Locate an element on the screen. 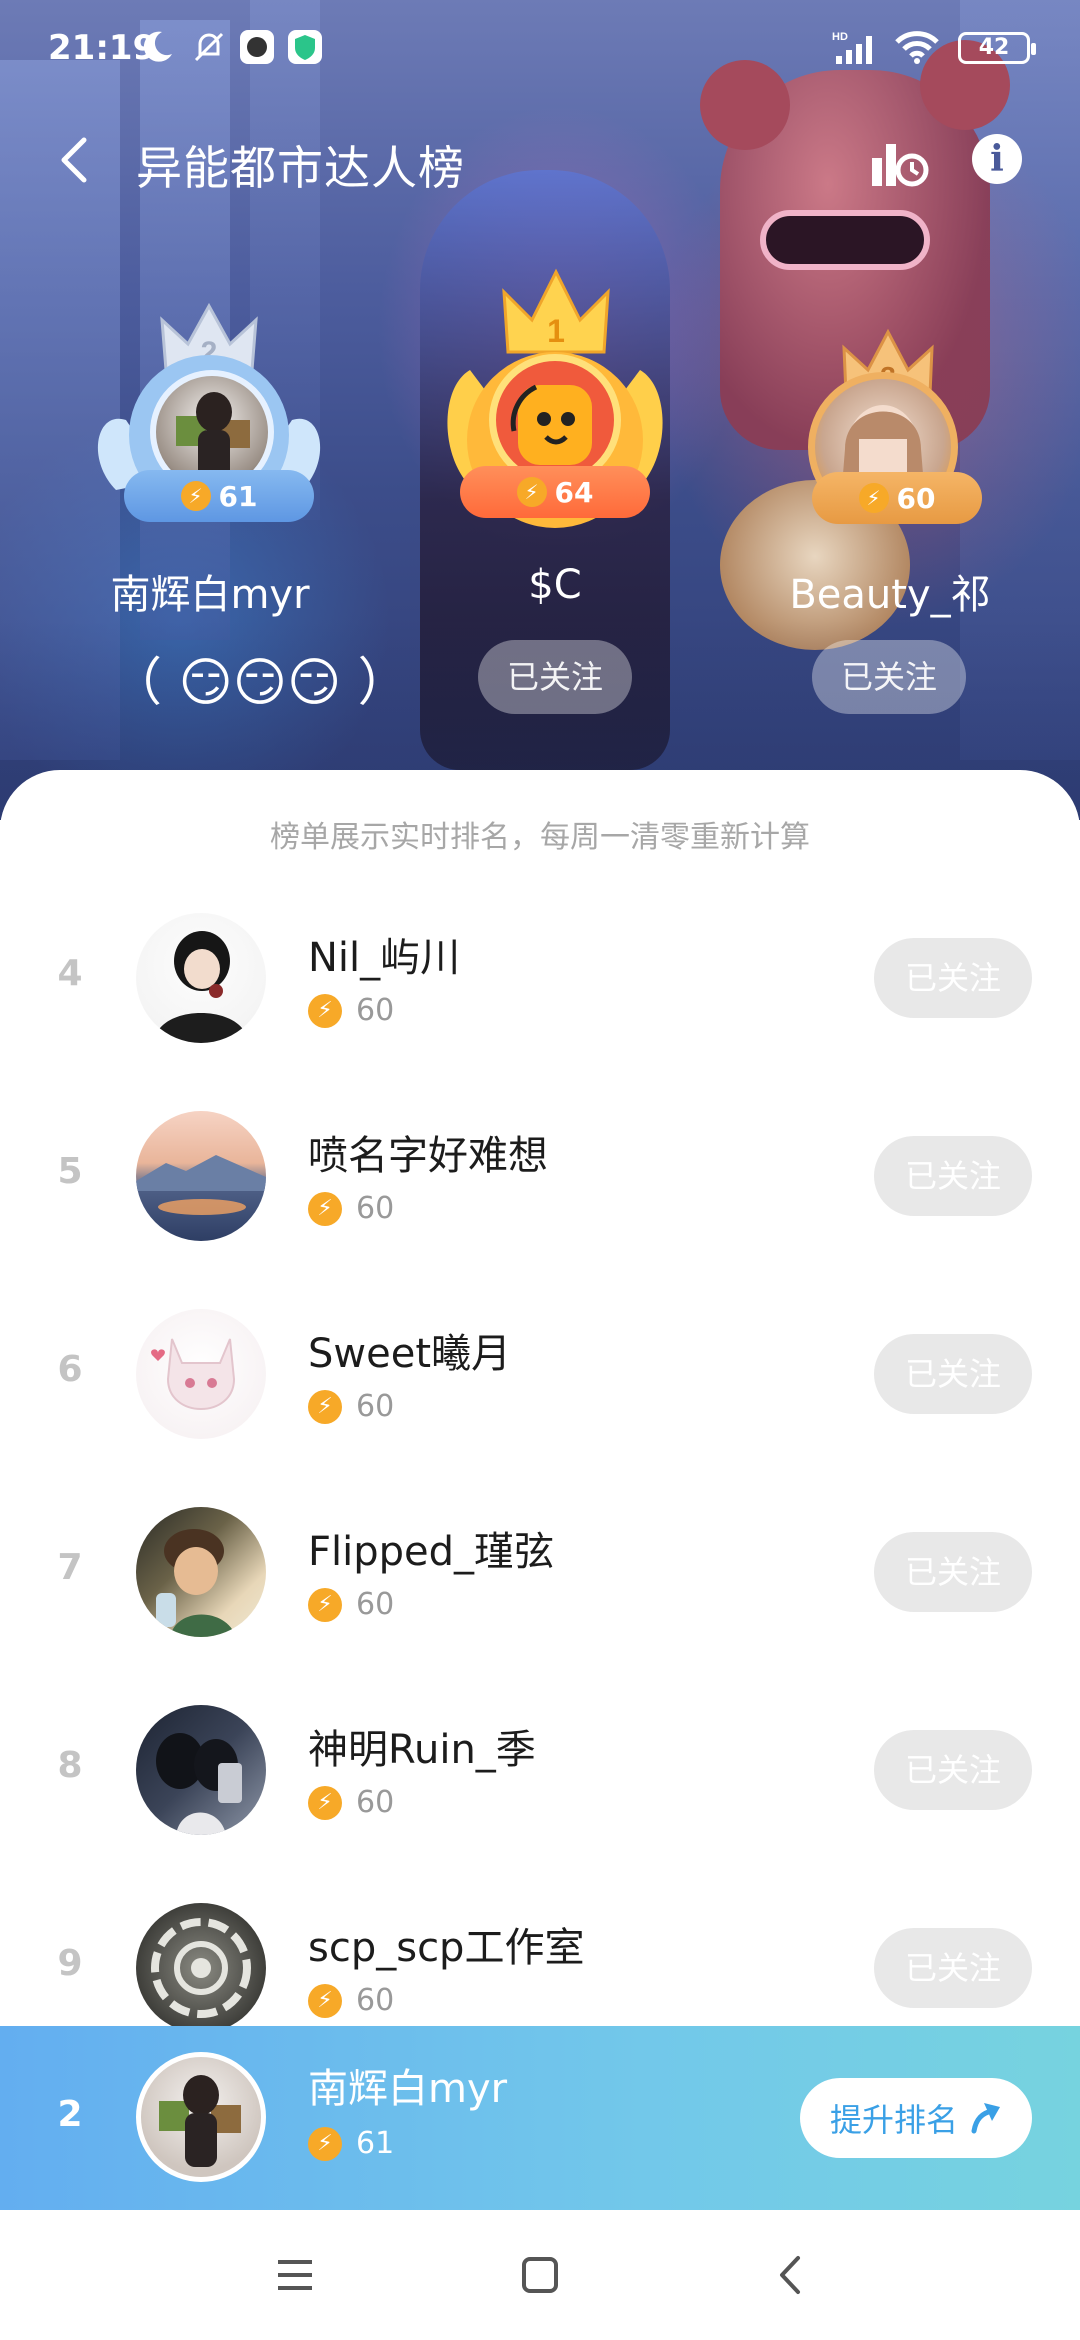 The height and width of the screenshot is (2340, 1080). podium-1-score: ⚡ 64 is located at coordinates (555, 492).